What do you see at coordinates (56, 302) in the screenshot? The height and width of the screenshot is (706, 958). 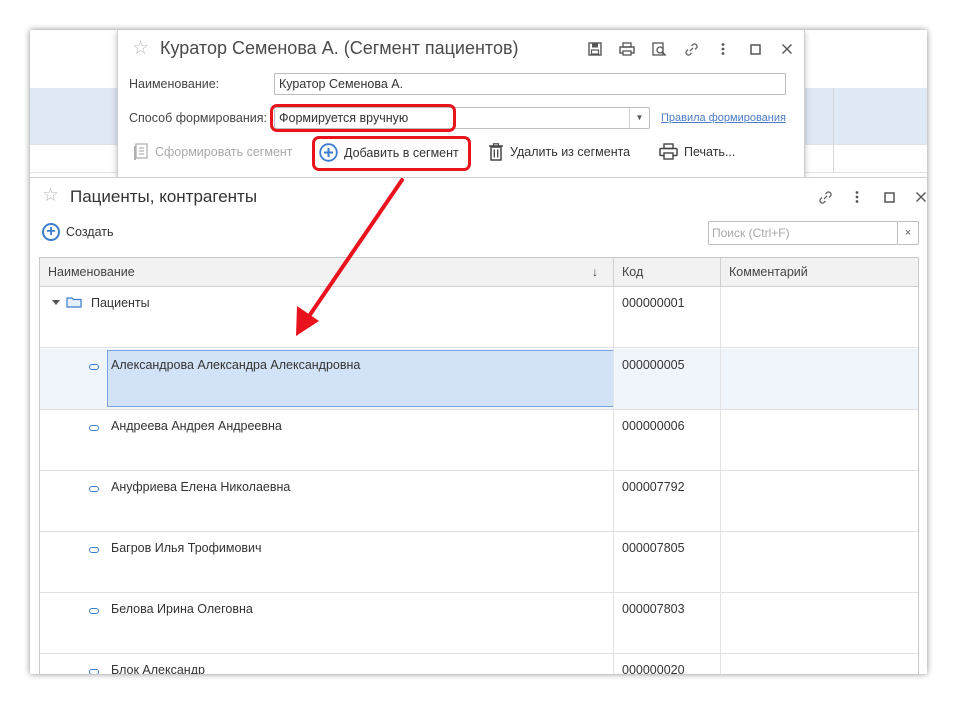 I see `expand-triangle-icon` at bounding box center [56, 302].